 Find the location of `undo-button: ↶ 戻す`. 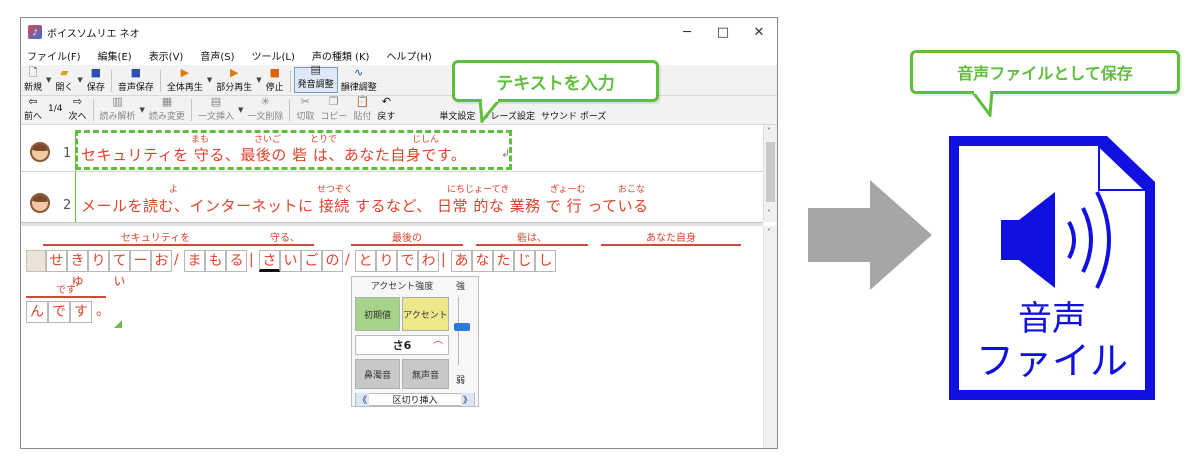

undo-button: ↶ 戻す is located at coordinates (386, 110).